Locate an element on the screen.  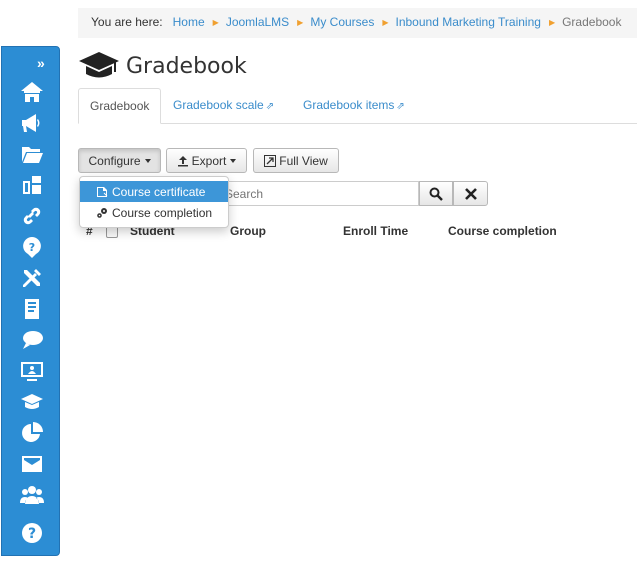
groups-icon is located at coordinates (32, 185).